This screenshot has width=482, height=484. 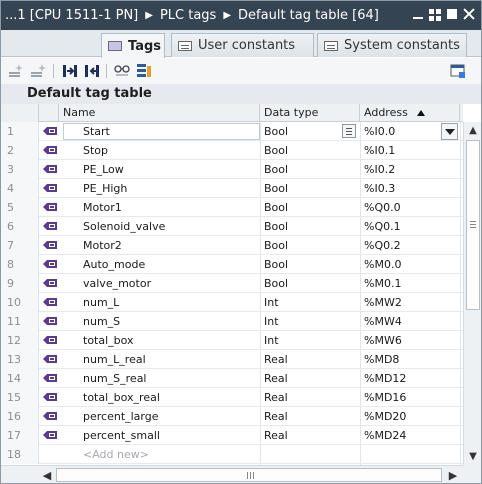 I want to click on table-row: 13 num_L_real Real %MD8, so click(x=232, y=359).